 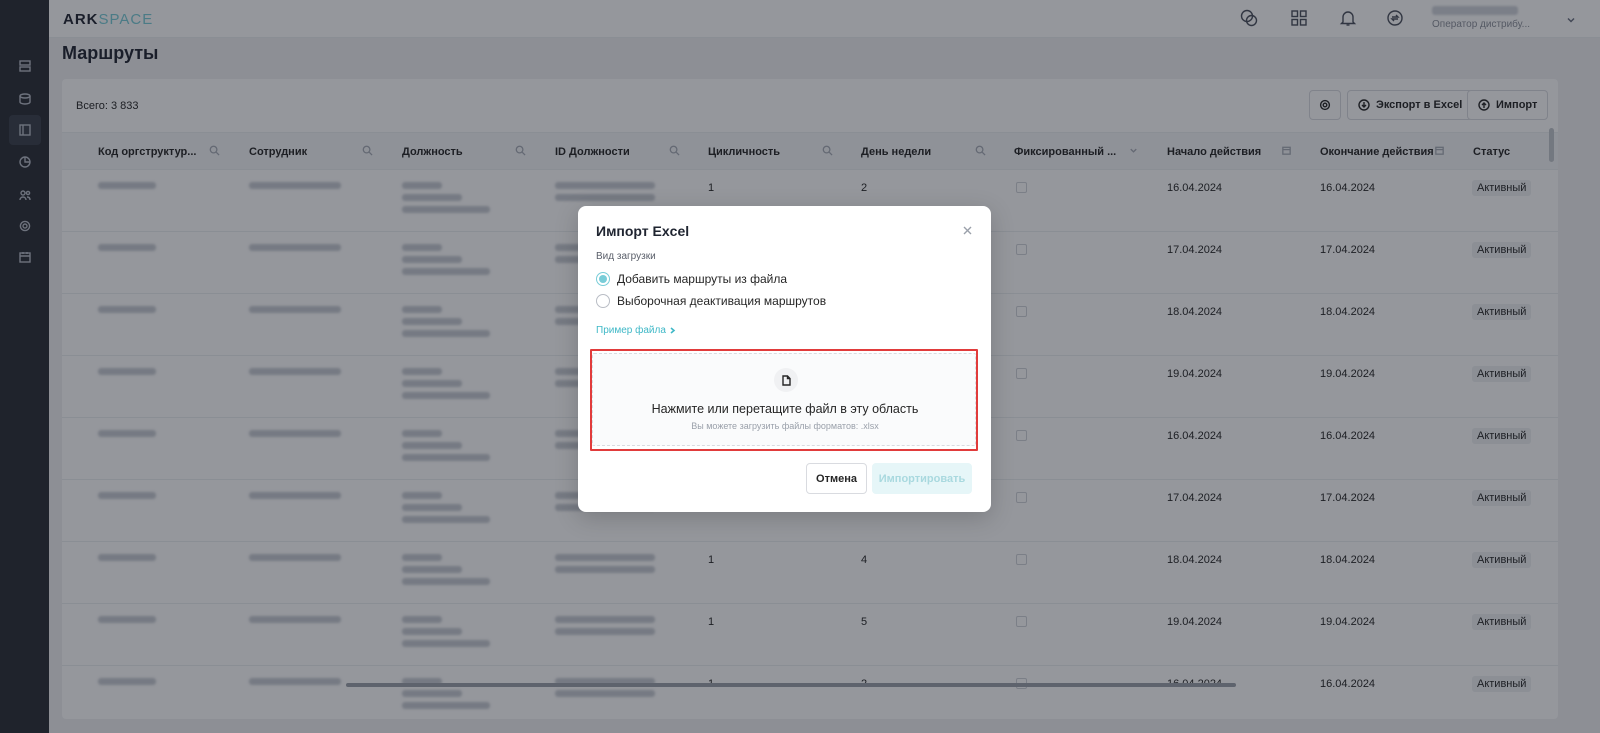 I want to click on close-icon, so click(x=969, y=230).